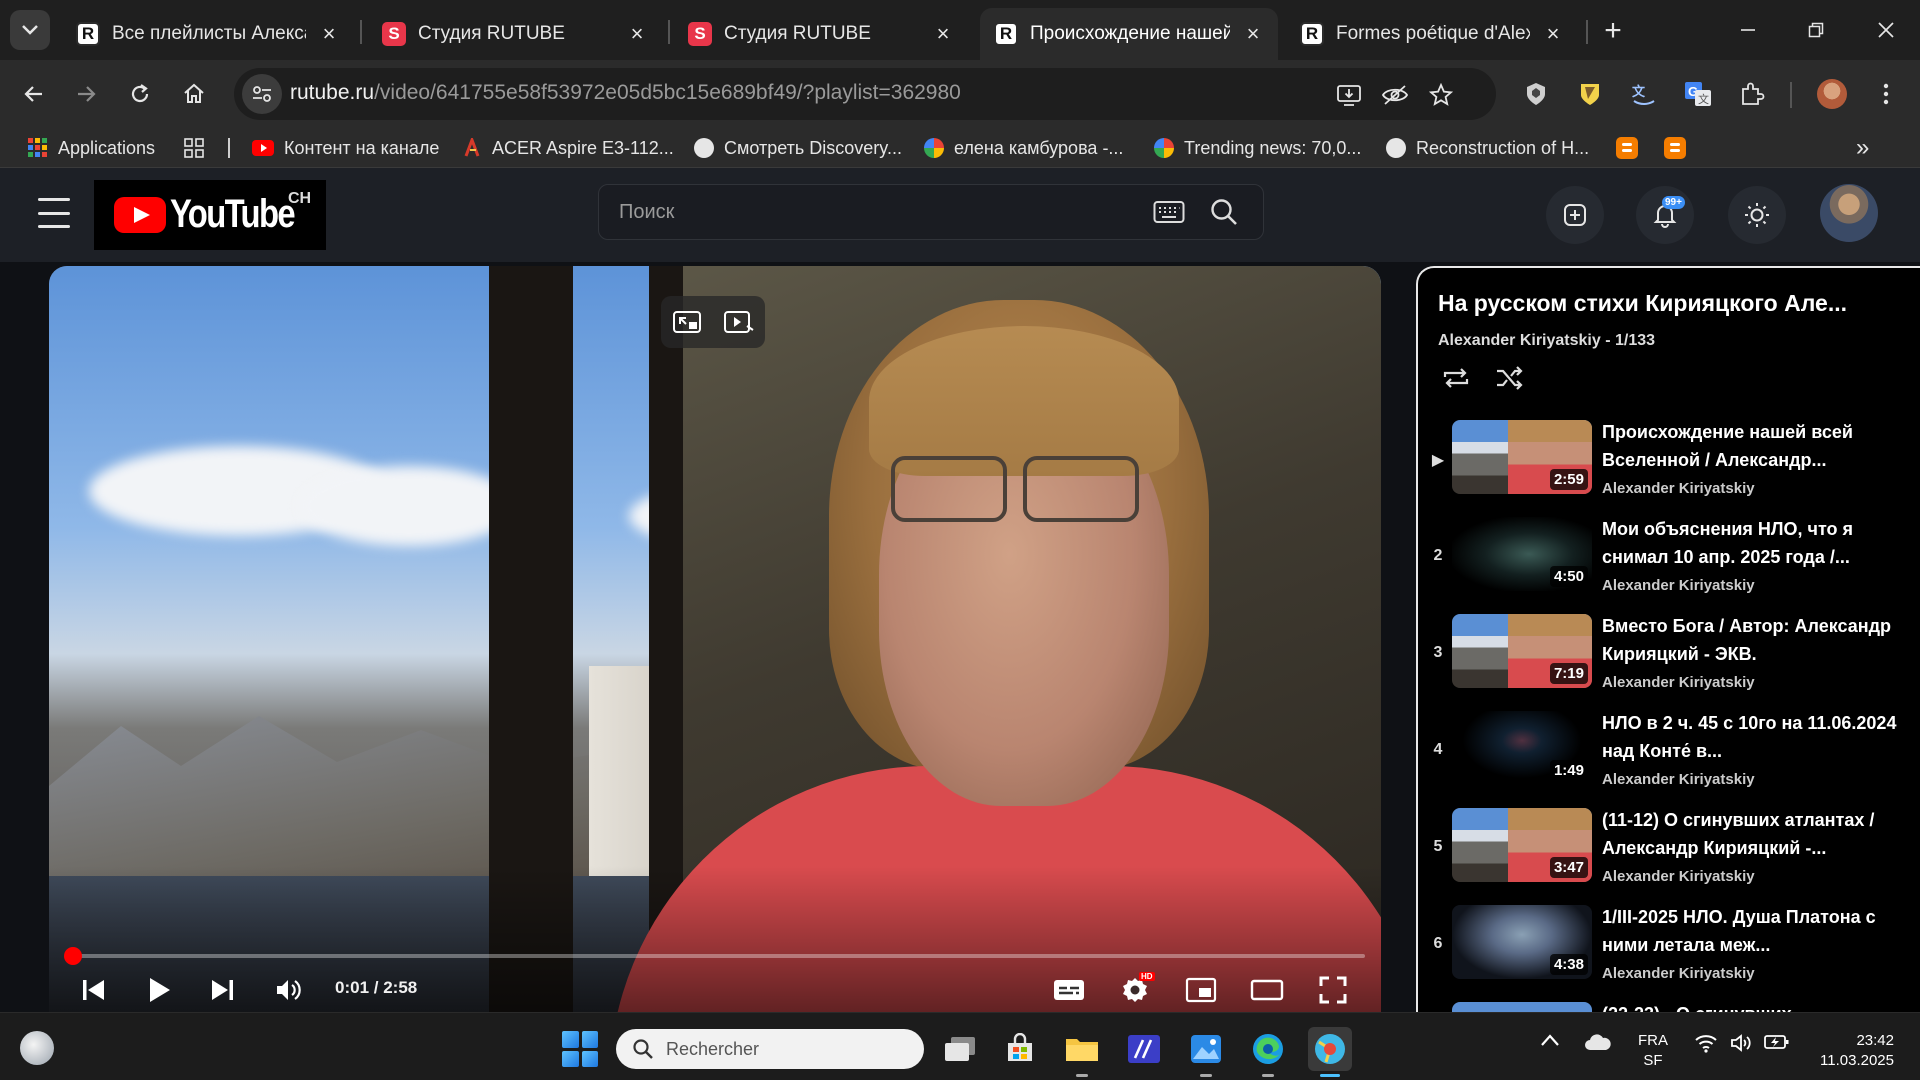 The width and height of the screenshot is (1920, 1080). Describe the element at coordinates (1698, 94) in the screenshot. I see `extension-google-translate: G文` at that location.